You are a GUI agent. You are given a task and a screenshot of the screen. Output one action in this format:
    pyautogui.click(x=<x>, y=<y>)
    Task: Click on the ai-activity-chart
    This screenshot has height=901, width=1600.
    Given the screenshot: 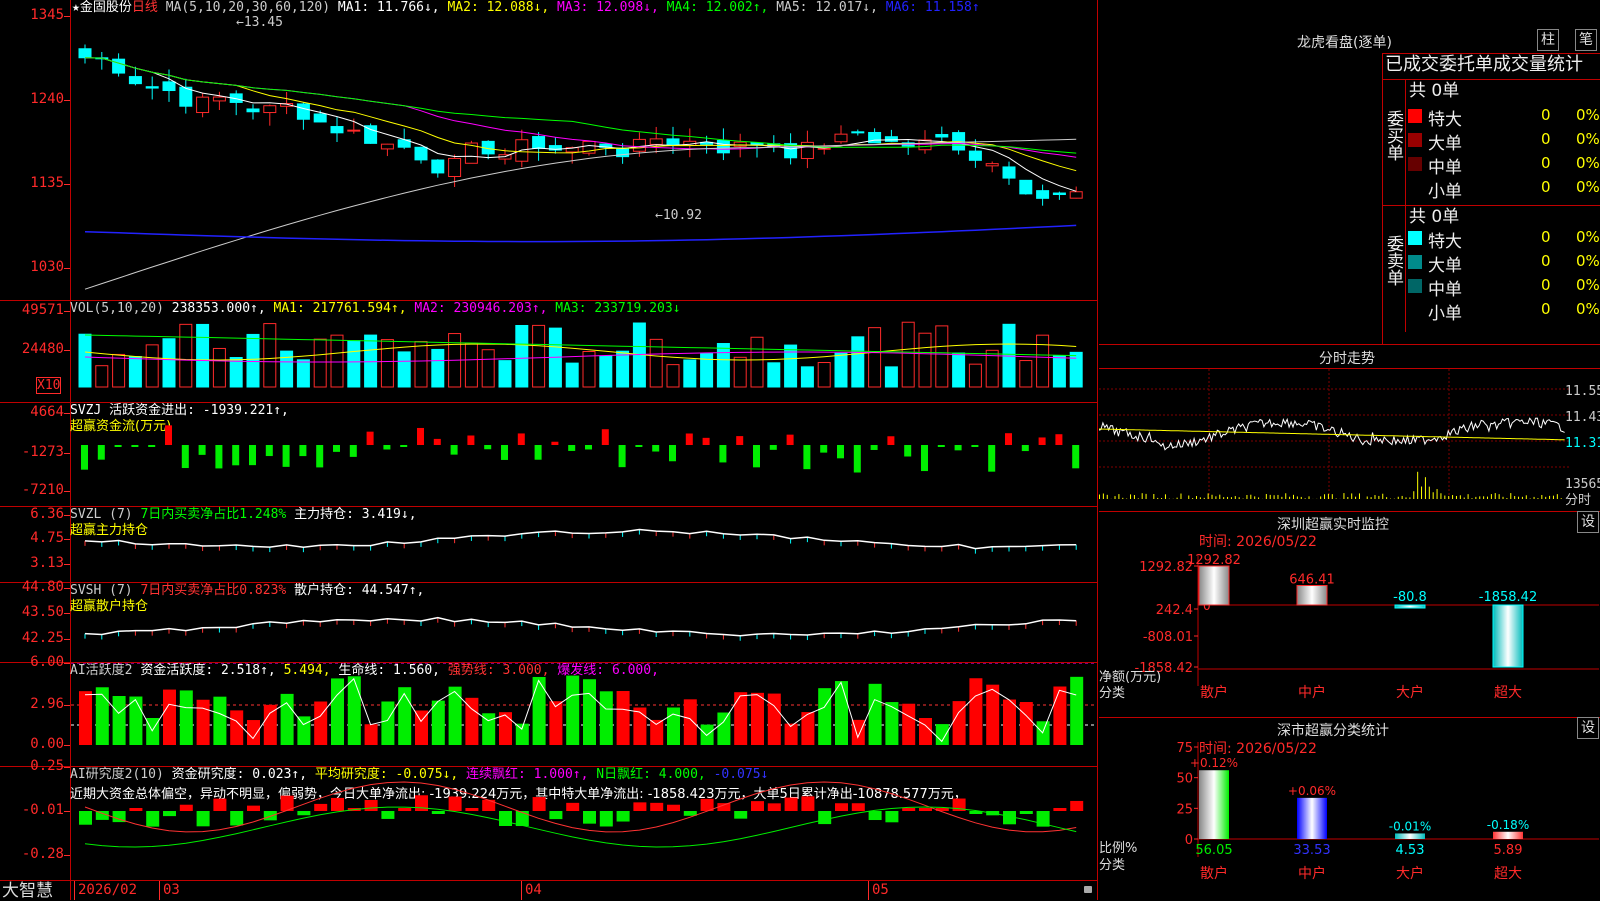 What is the action you would take?
    pyautogui.click(x=584, y=715)
    